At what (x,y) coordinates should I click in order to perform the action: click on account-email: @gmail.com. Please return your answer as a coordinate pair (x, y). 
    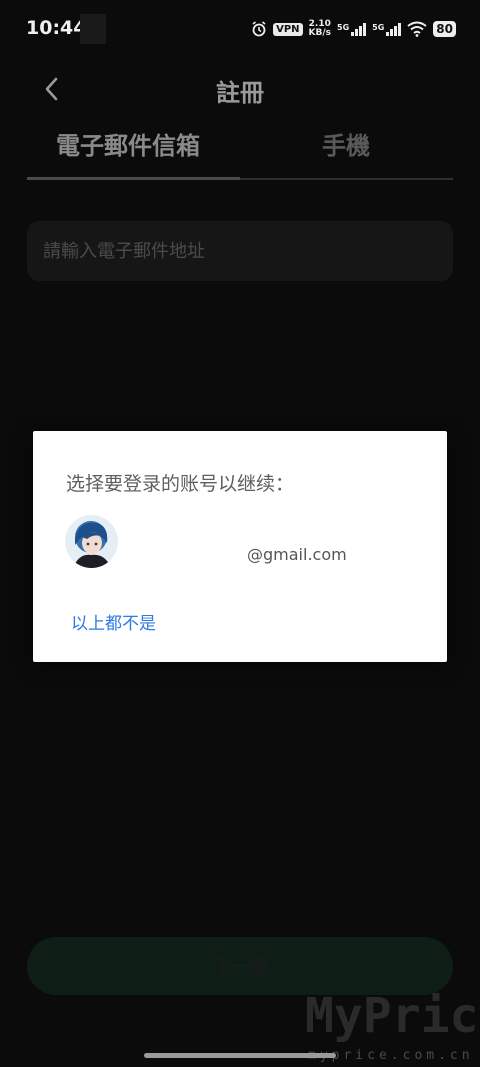
    Looking at the image, I should click on (297, 554).